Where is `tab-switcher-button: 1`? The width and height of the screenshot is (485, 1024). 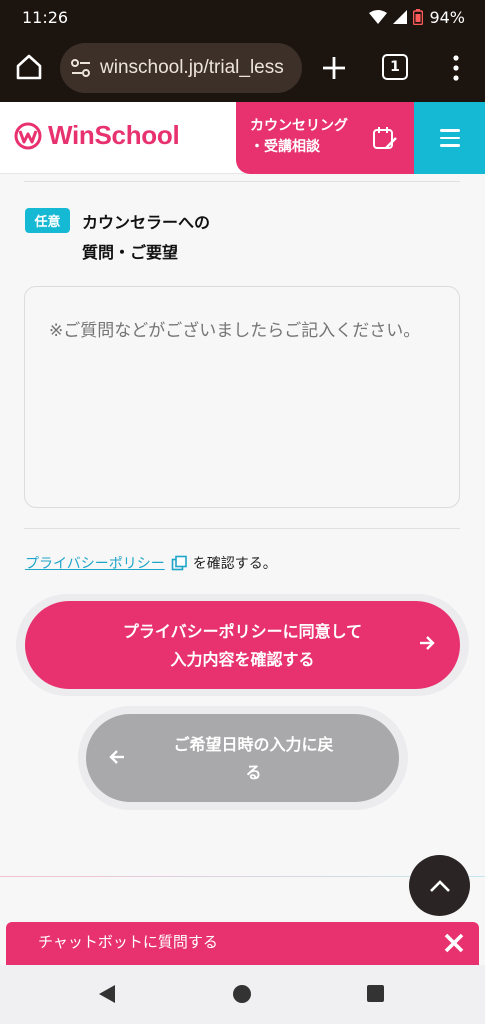 tab-switcher-button: 1 is located at coordinates (395, 67).